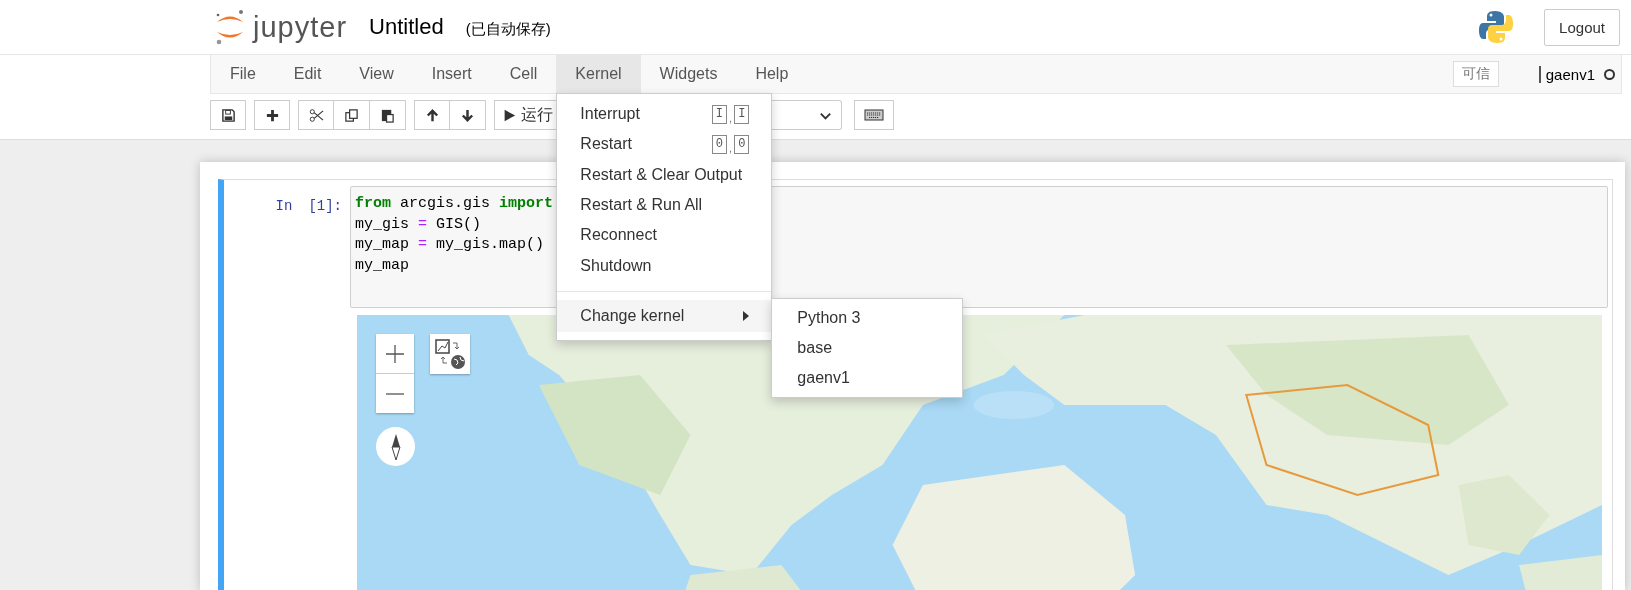 This screenshot has height=590, width=1631. What do you see at coordinates (382, 265) in the screenshot?
I see `code-line: my_map` at bounding box center [382, 265].